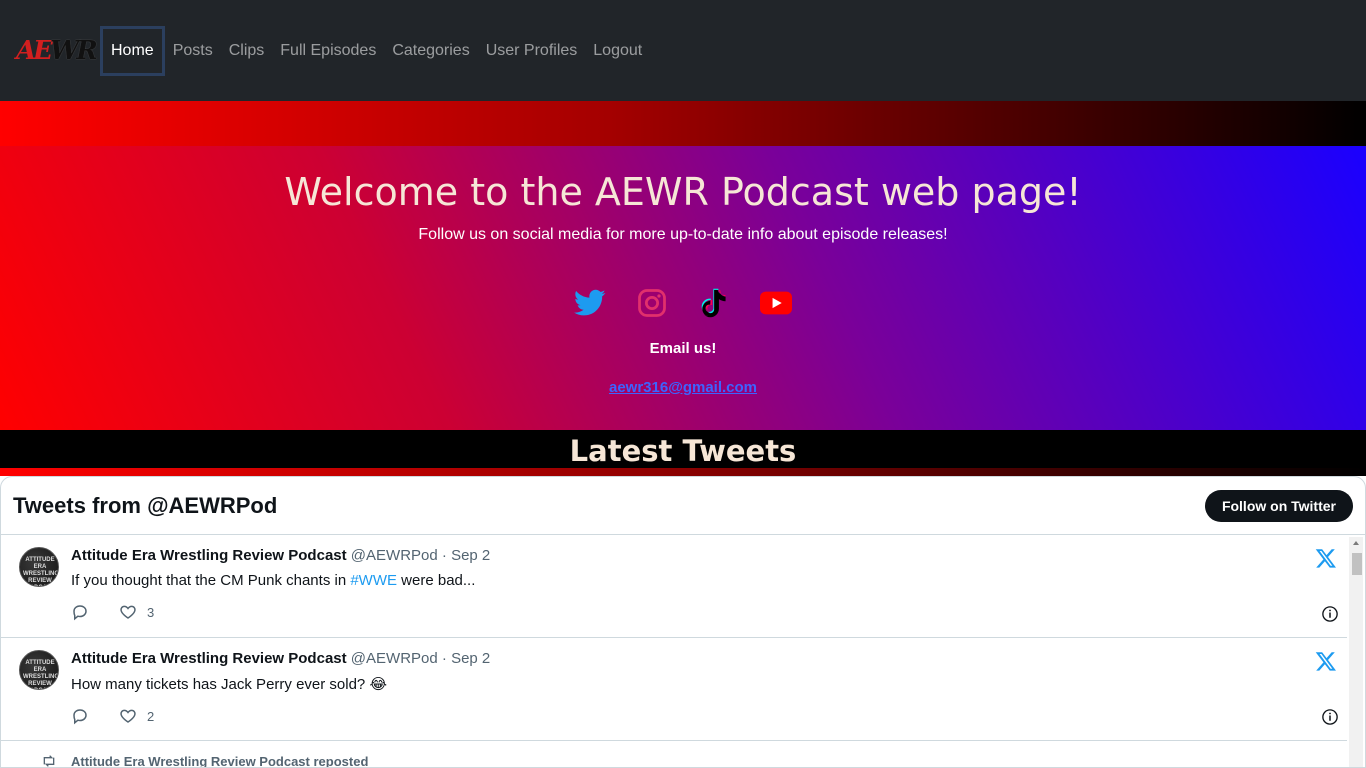 The width and height of the screenshot is (1366, 768). I want to click on like-button: 2, so click(136, 716).